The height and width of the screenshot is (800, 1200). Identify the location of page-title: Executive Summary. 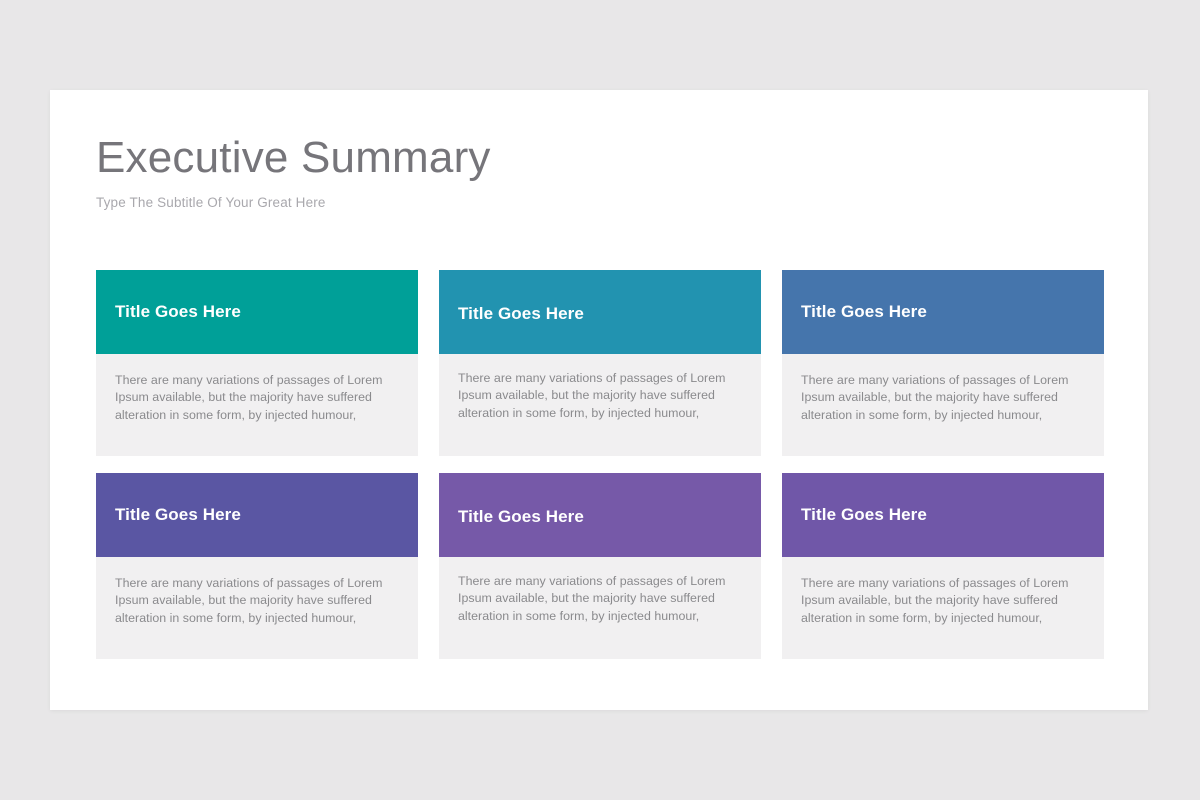
(293, 157).